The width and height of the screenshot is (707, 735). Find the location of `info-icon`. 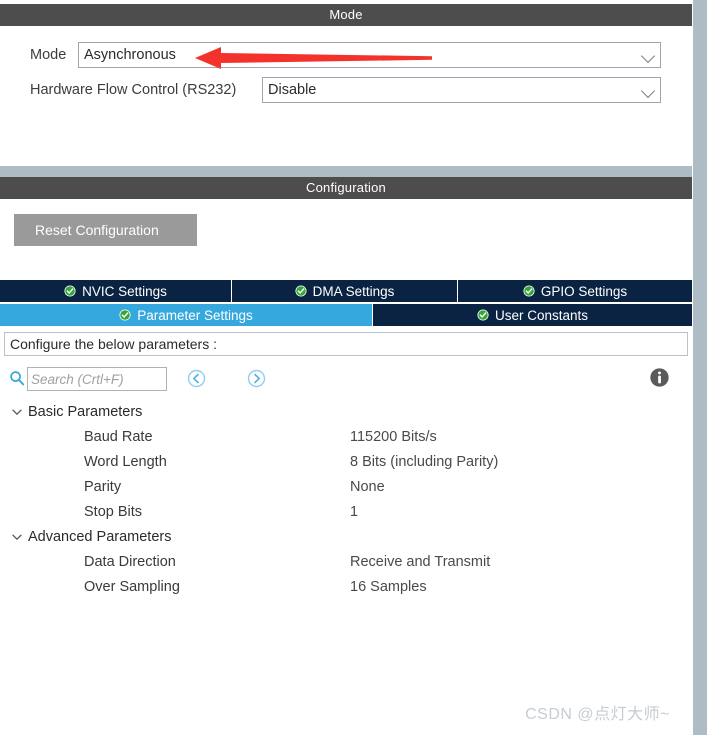

info-icon is located at coordinates (659, 377).